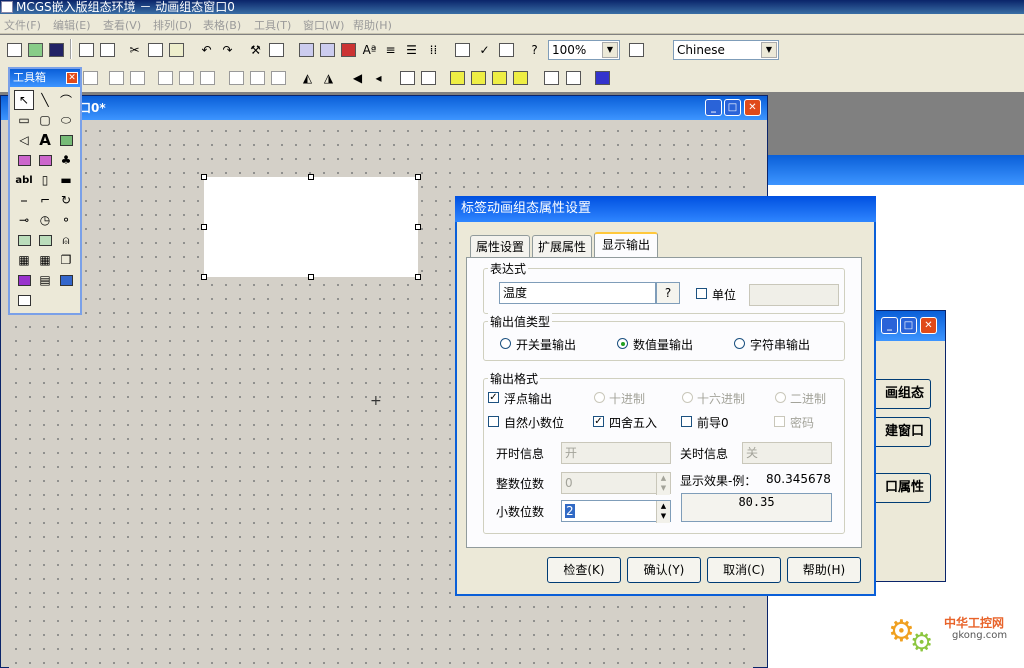 This screenshot has height=668, width=1024. What do you see at coordinates (616, 483) in the screenshot?
I see `integer-digits-input: 0 ▲ ▼` at bounding box center [616, 483].